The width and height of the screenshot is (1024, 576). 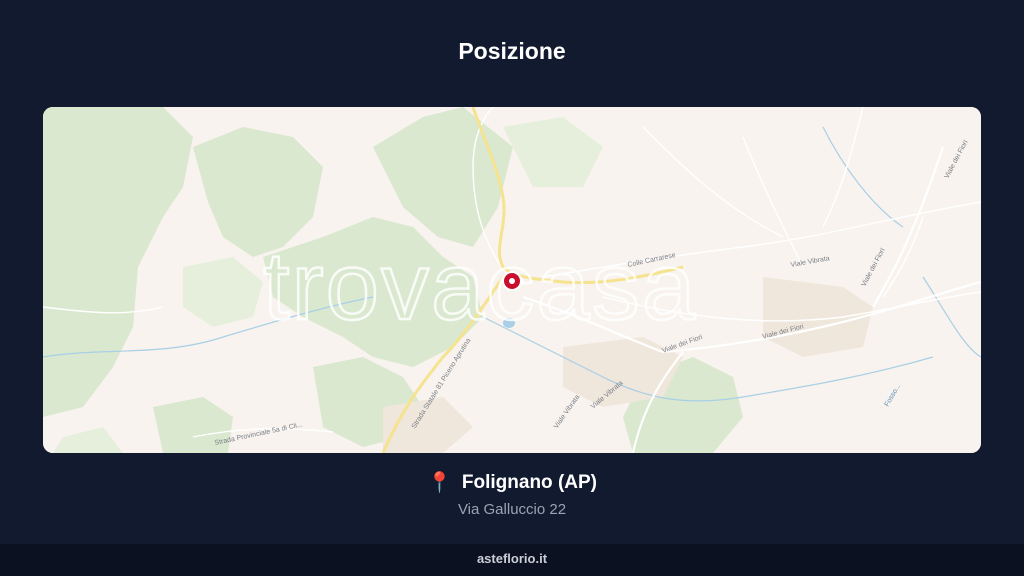 What do you see at coordinates (480, 286) in the screenshot?
I see `map-watermark: trovacasa` at bounding box center [480, 286].